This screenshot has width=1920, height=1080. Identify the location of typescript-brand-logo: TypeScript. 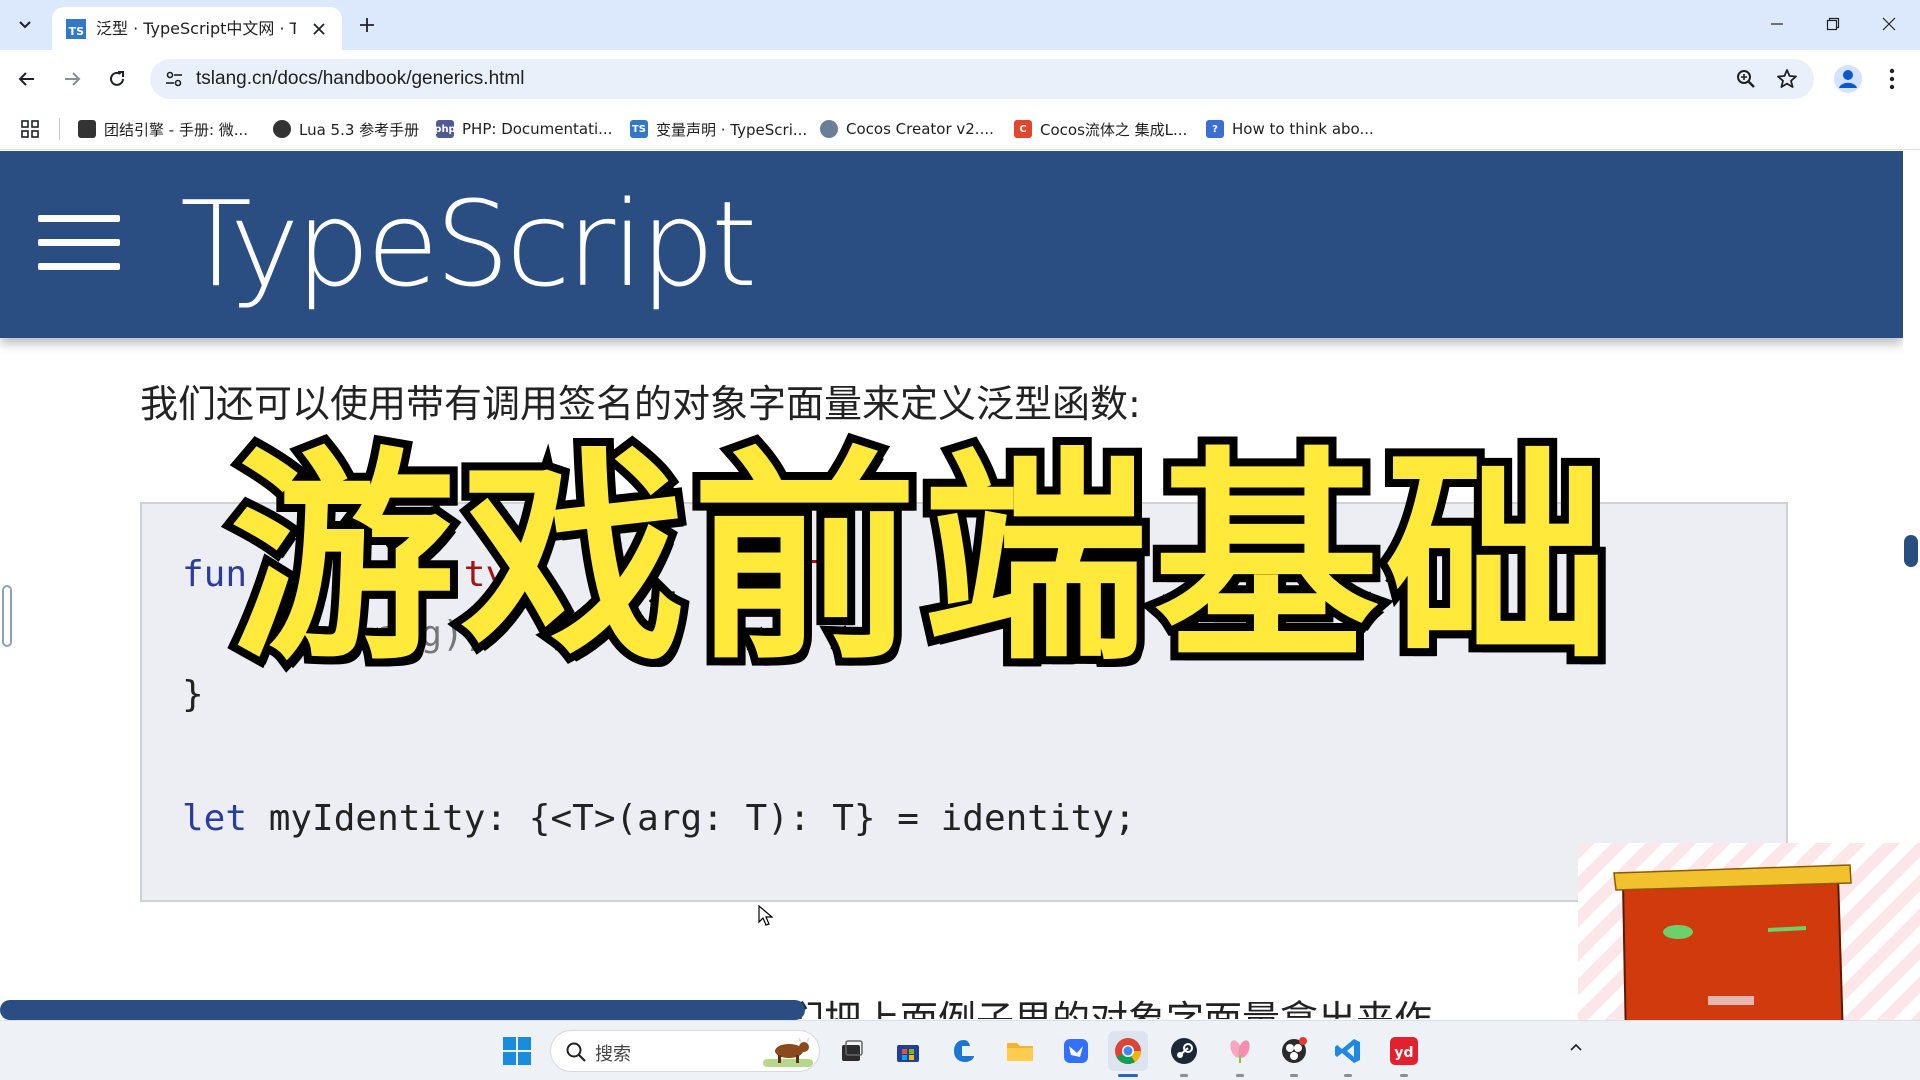
(468, 244).